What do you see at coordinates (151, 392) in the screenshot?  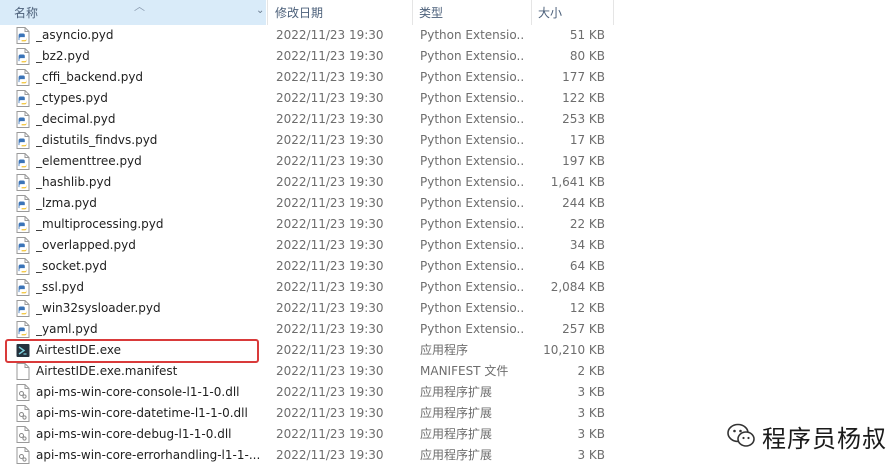 I see `file-name: api-ms-win-core-console-l1-1-0.dll` at bounding box center [151, 392].